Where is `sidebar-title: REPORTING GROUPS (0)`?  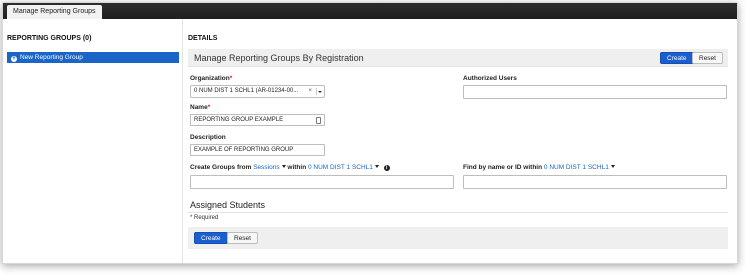 sidebar-title: REPORTING GROUPS (0) is located at coordinates (49, 38).